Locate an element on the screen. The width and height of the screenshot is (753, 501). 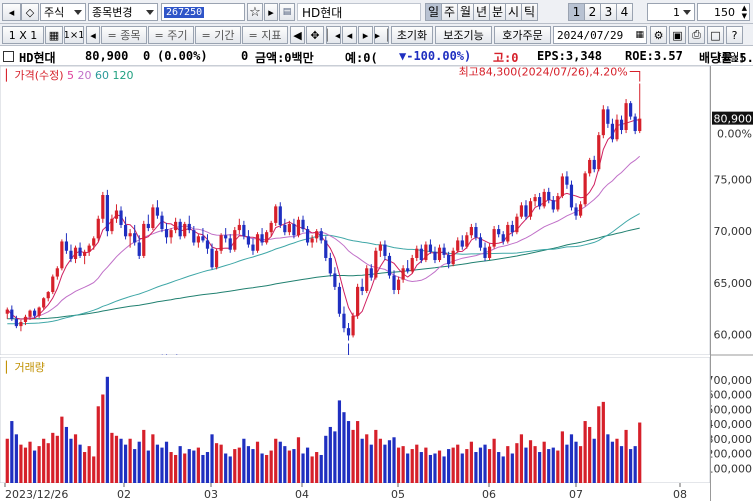
preset-tab-3: 4 is located at coordinates (624, 12).